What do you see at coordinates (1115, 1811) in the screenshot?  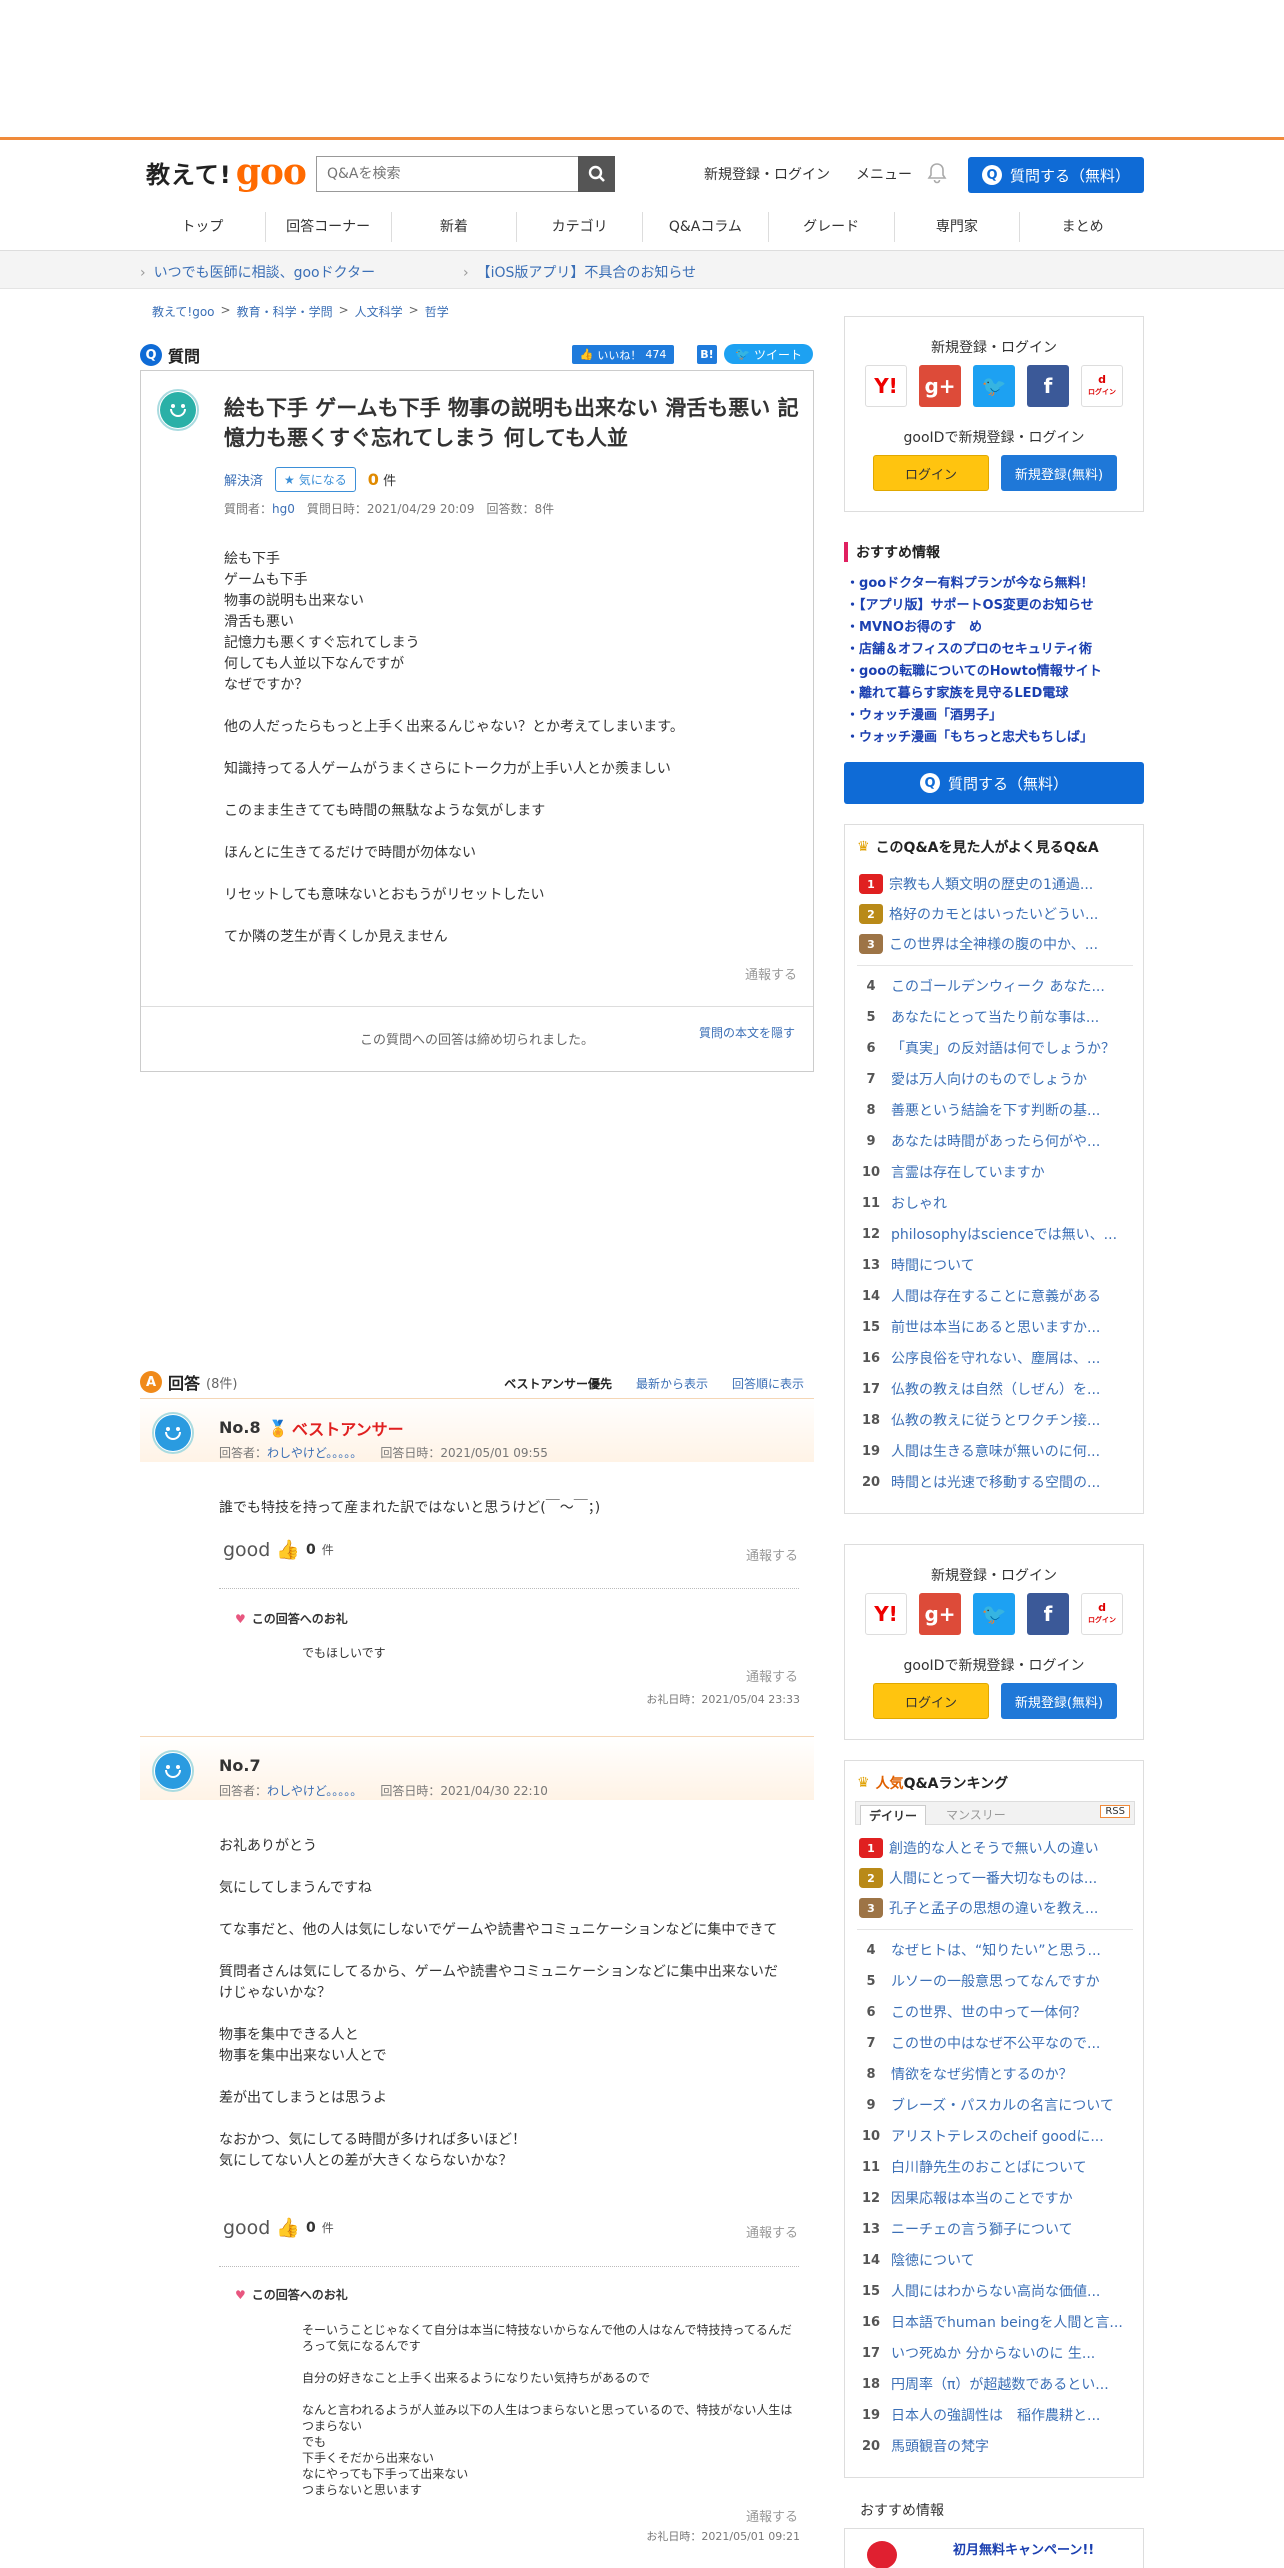 I see `rss-button: RSS` at bounding box center [1115, 1811].